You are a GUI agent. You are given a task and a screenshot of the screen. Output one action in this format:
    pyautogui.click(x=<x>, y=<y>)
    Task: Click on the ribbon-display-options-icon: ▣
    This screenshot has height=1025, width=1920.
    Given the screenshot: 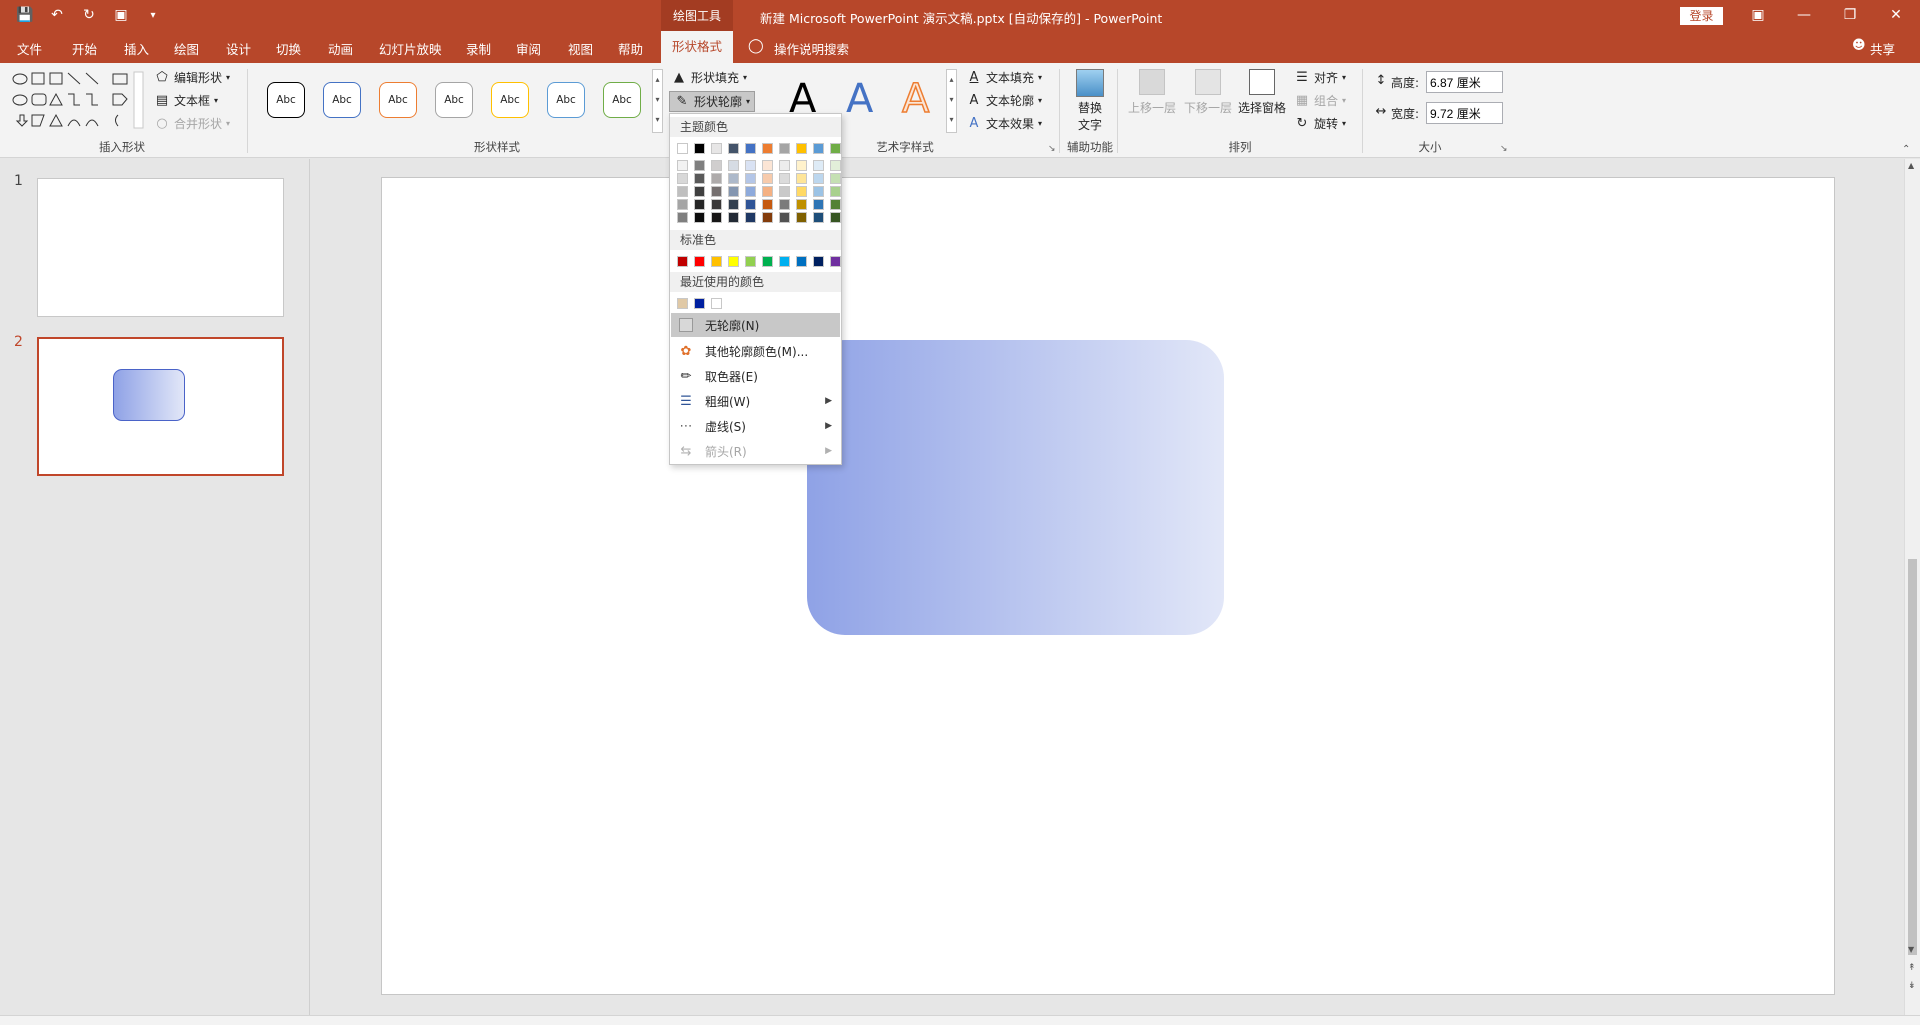 What is the action you would take?
    pyautogui.click(x=1758, y=15)
    